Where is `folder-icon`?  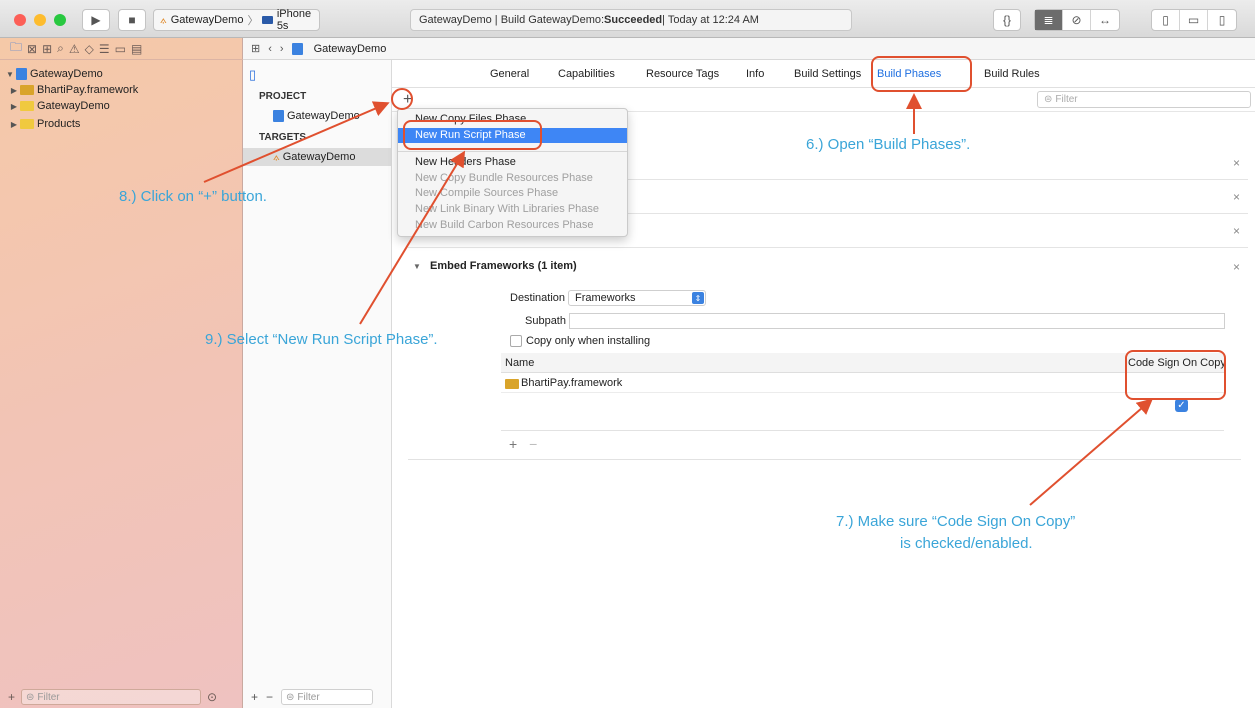
folder-icon is located at coordinates (27, 124).